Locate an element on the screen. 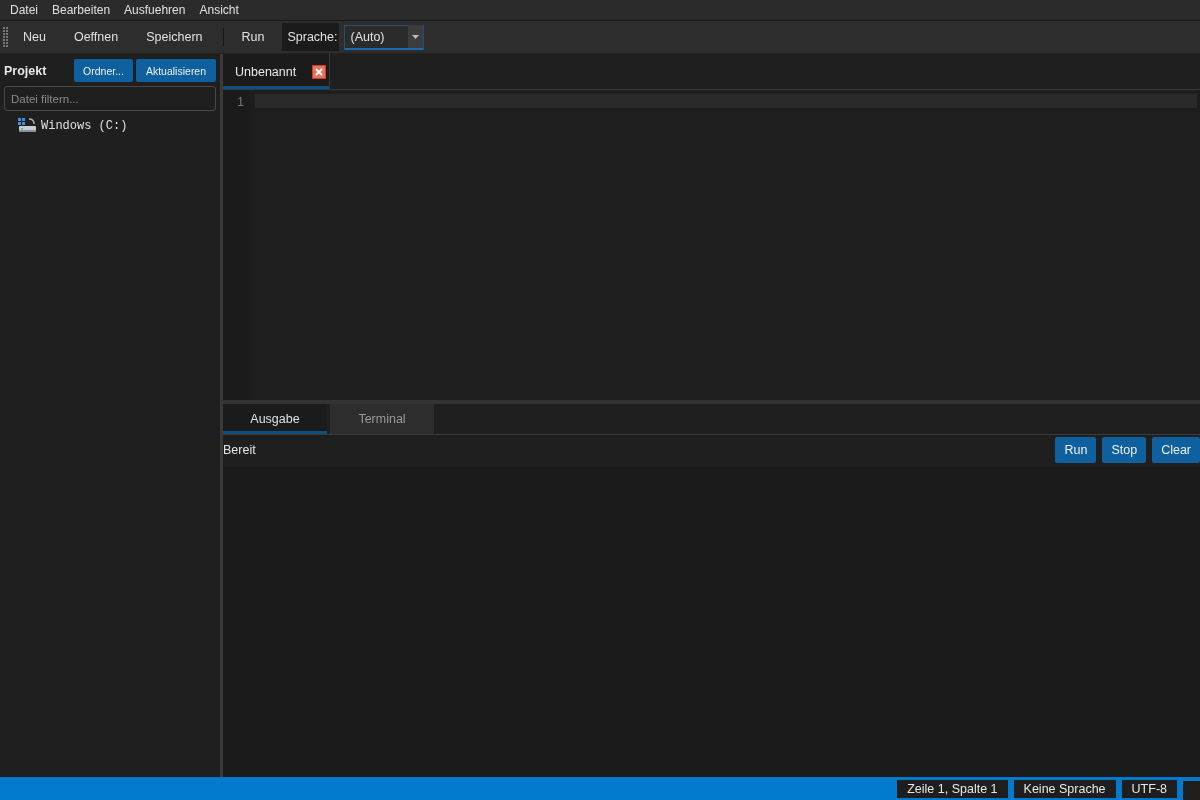  menu-item: Bearbeiten is located at coordinates (81, 10).